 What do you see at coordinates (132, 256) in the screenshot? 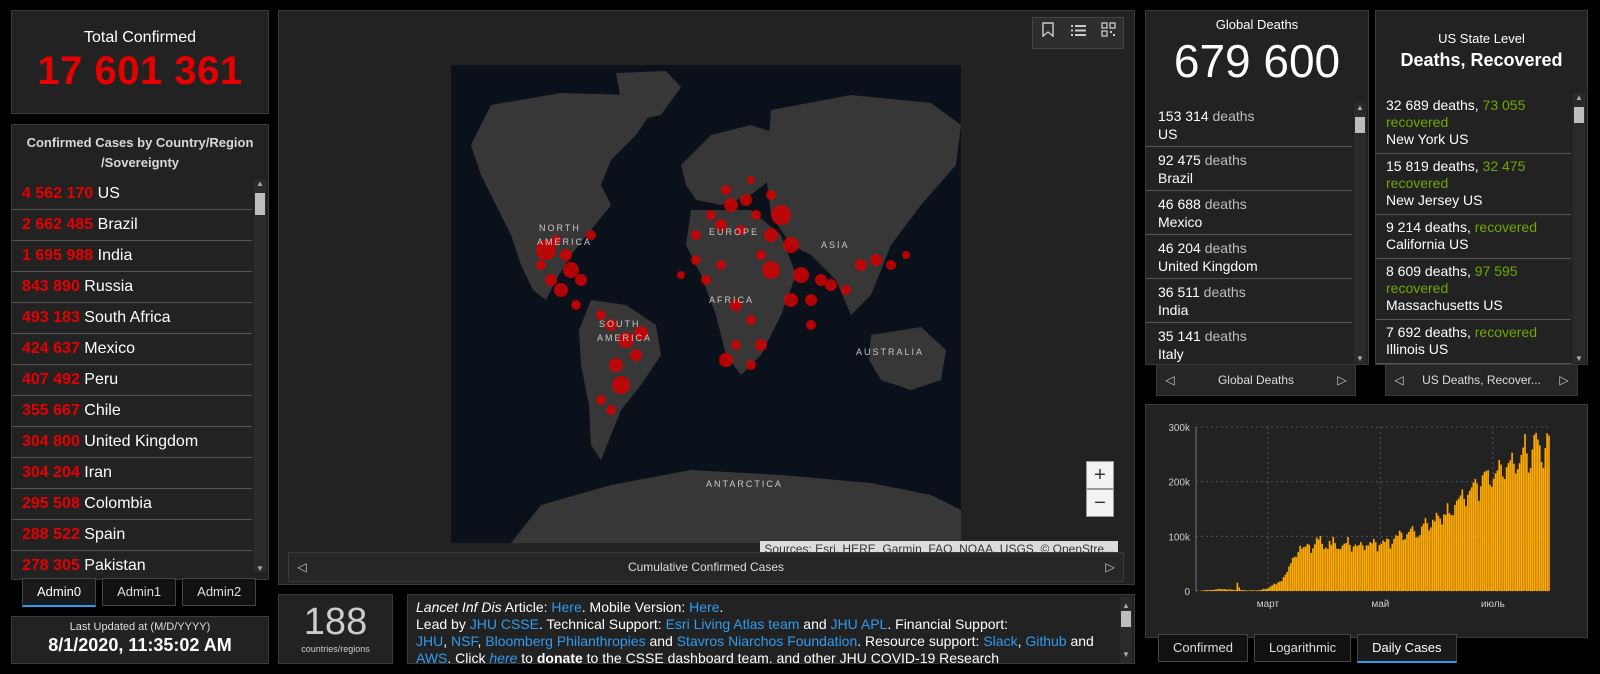
I see `list-item: 1 695 988 India` at bounding box center [132, 256].